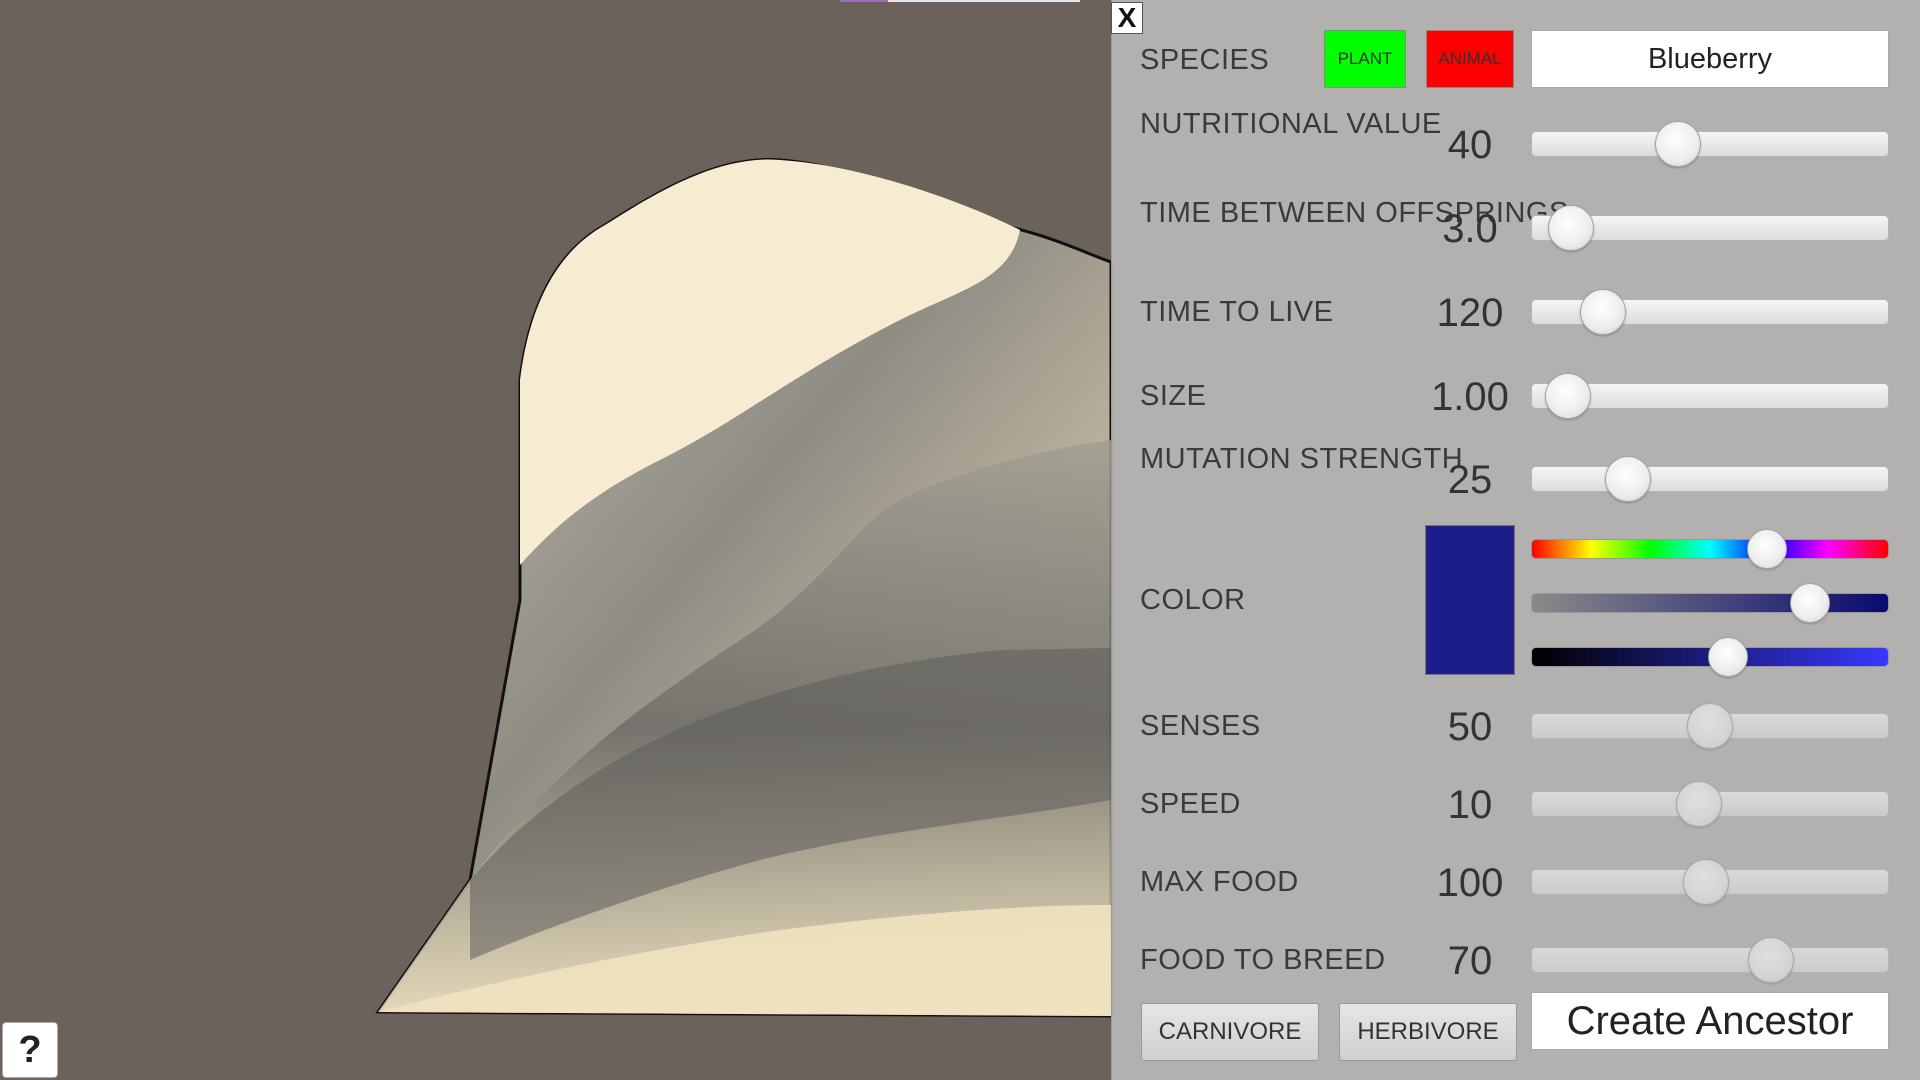 This screenshot has height=1080, width=1920. I want to click on time-between-offsprings-readout: 3.0, so click(1470, 229).